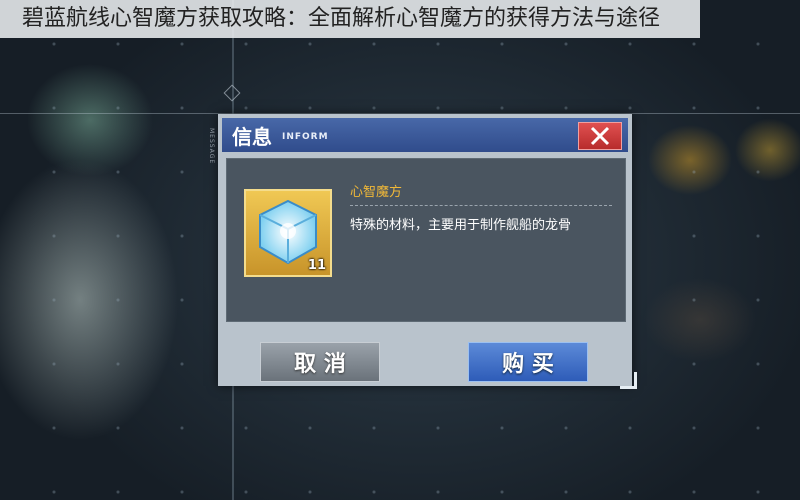  Describe the element at coordinates (211, 146) in the screenshot. I see `side-message-tag: MESSAGE` at that location.